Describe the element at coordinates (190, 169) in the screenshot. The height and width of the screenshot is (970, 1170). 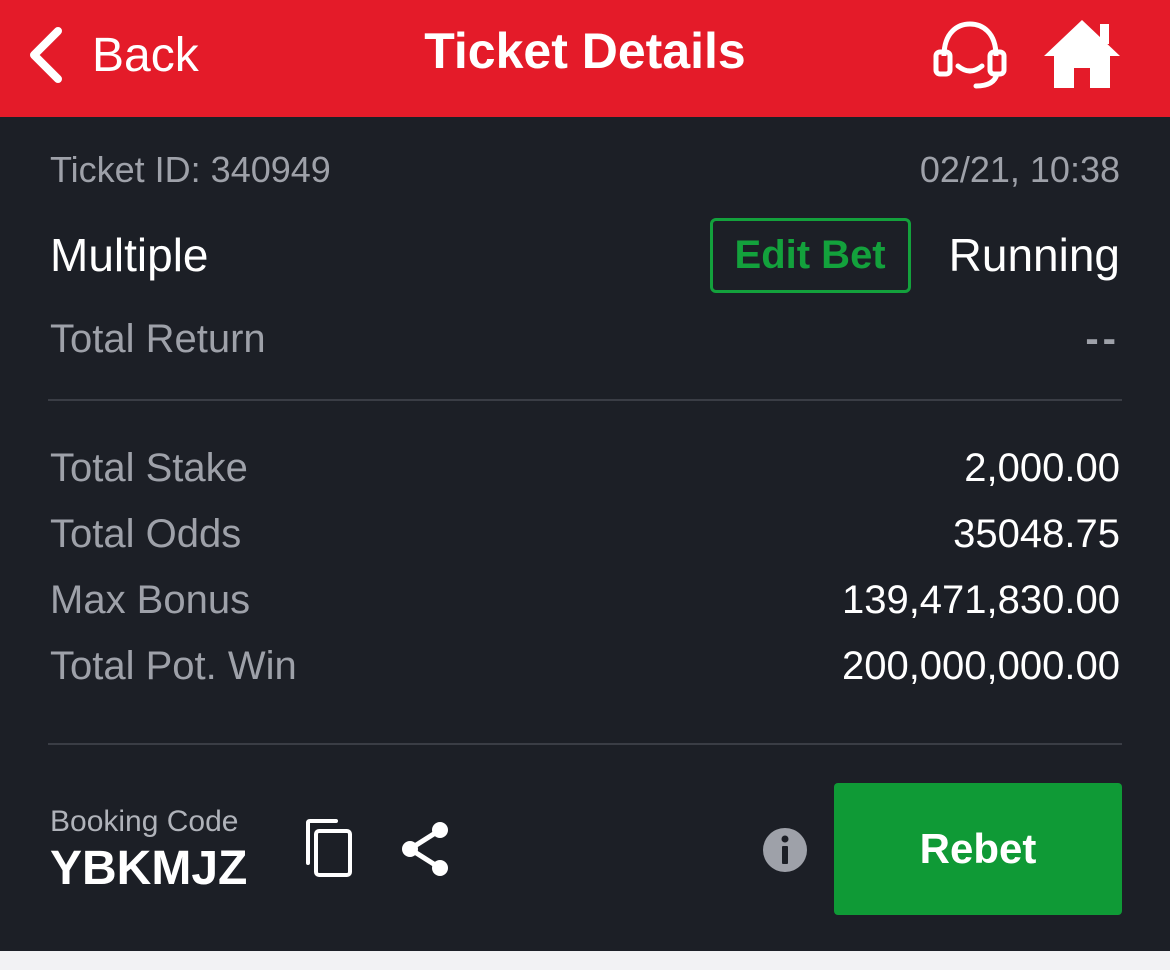
I see `ticket-id: Ticket ID: 340949` at that location.